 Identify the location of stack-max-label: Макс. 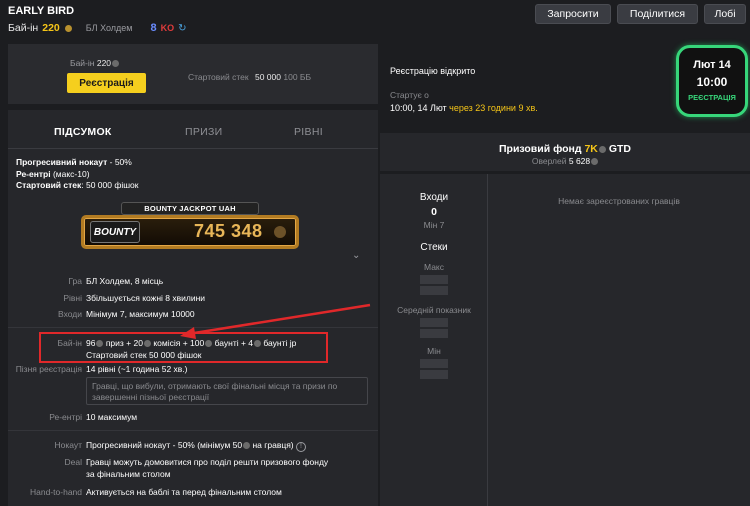
(434, 267).